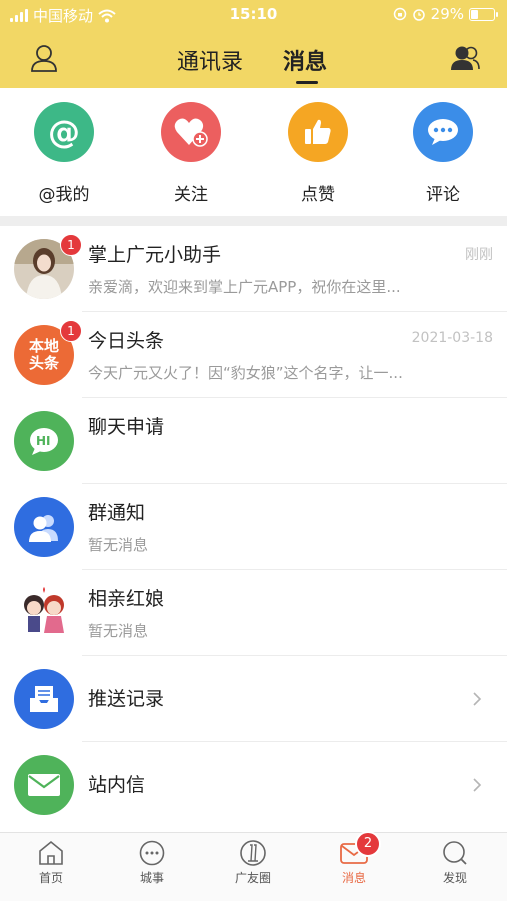 Image resolution: width=507 pixels, height=901 pixels. What do you see at coordinates (253, 441) in the screenshot?
I see `list-item: HI 聊天申请` at bounding box center [253, 441].